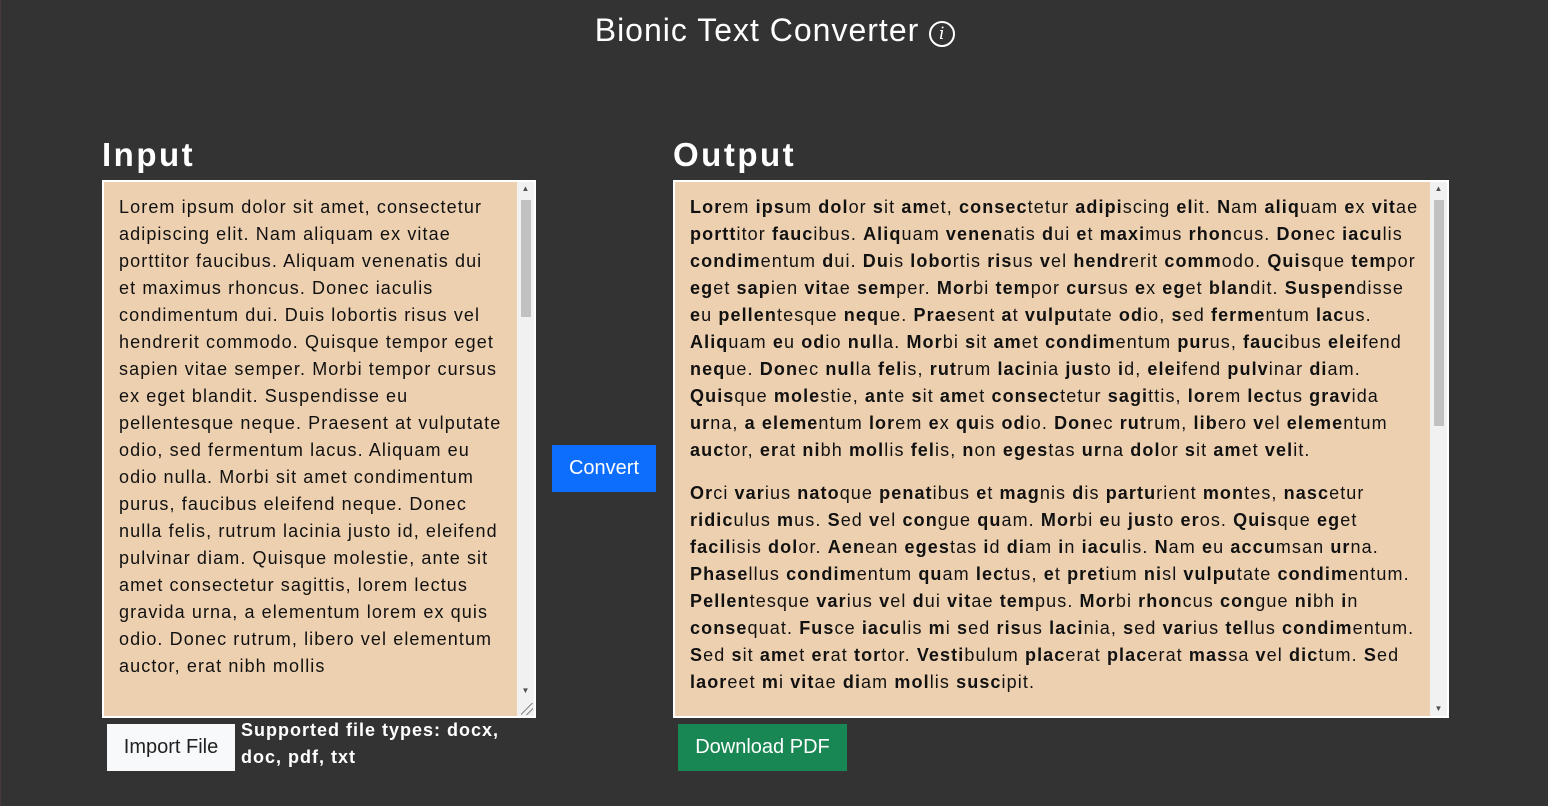 The width and height of the screenshot is (1548, 806). I want to click on output-scroll-thumb, so click(1439, 313).